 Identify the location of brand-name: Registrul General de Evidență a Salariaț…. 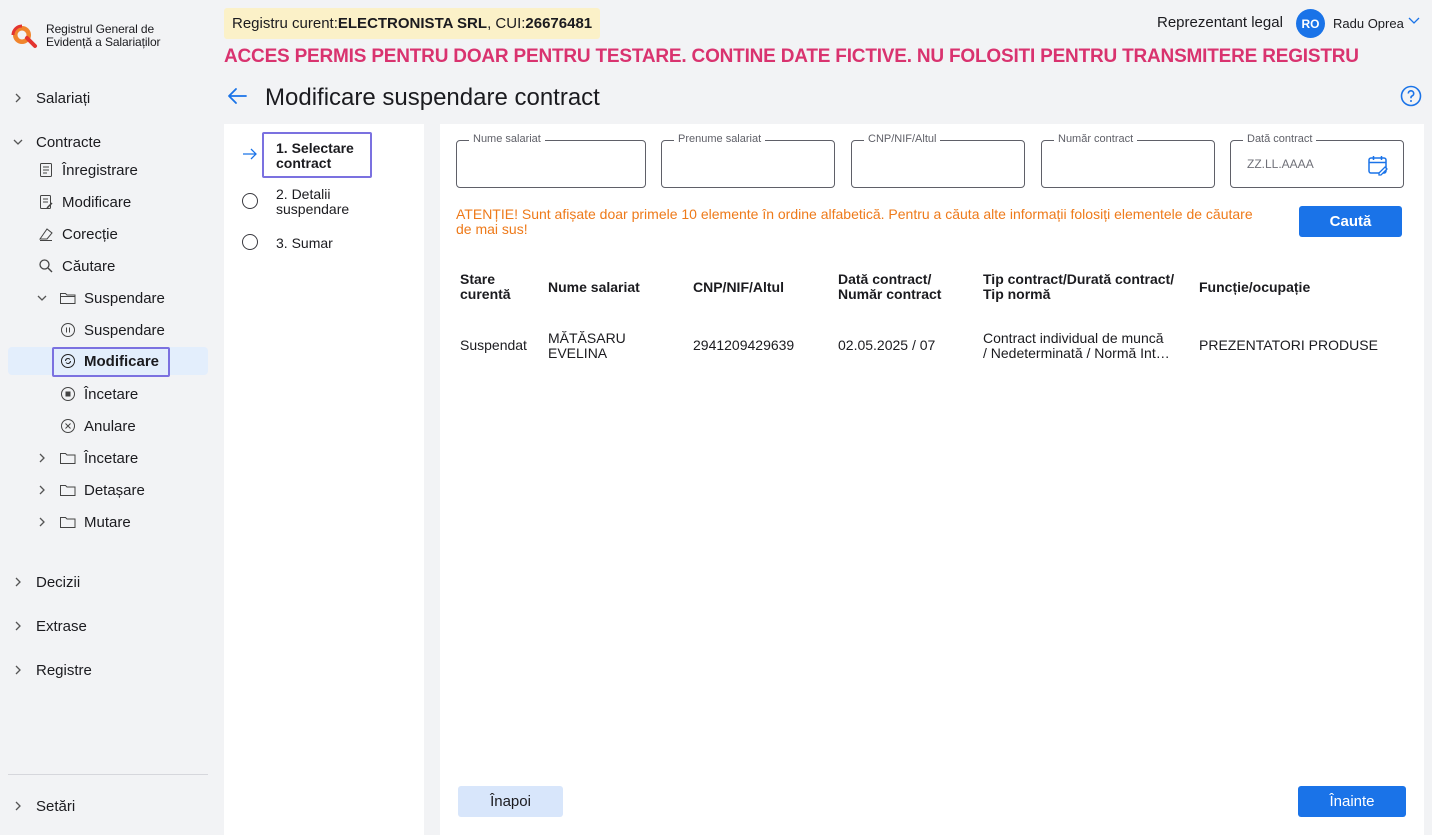
(103, 36).